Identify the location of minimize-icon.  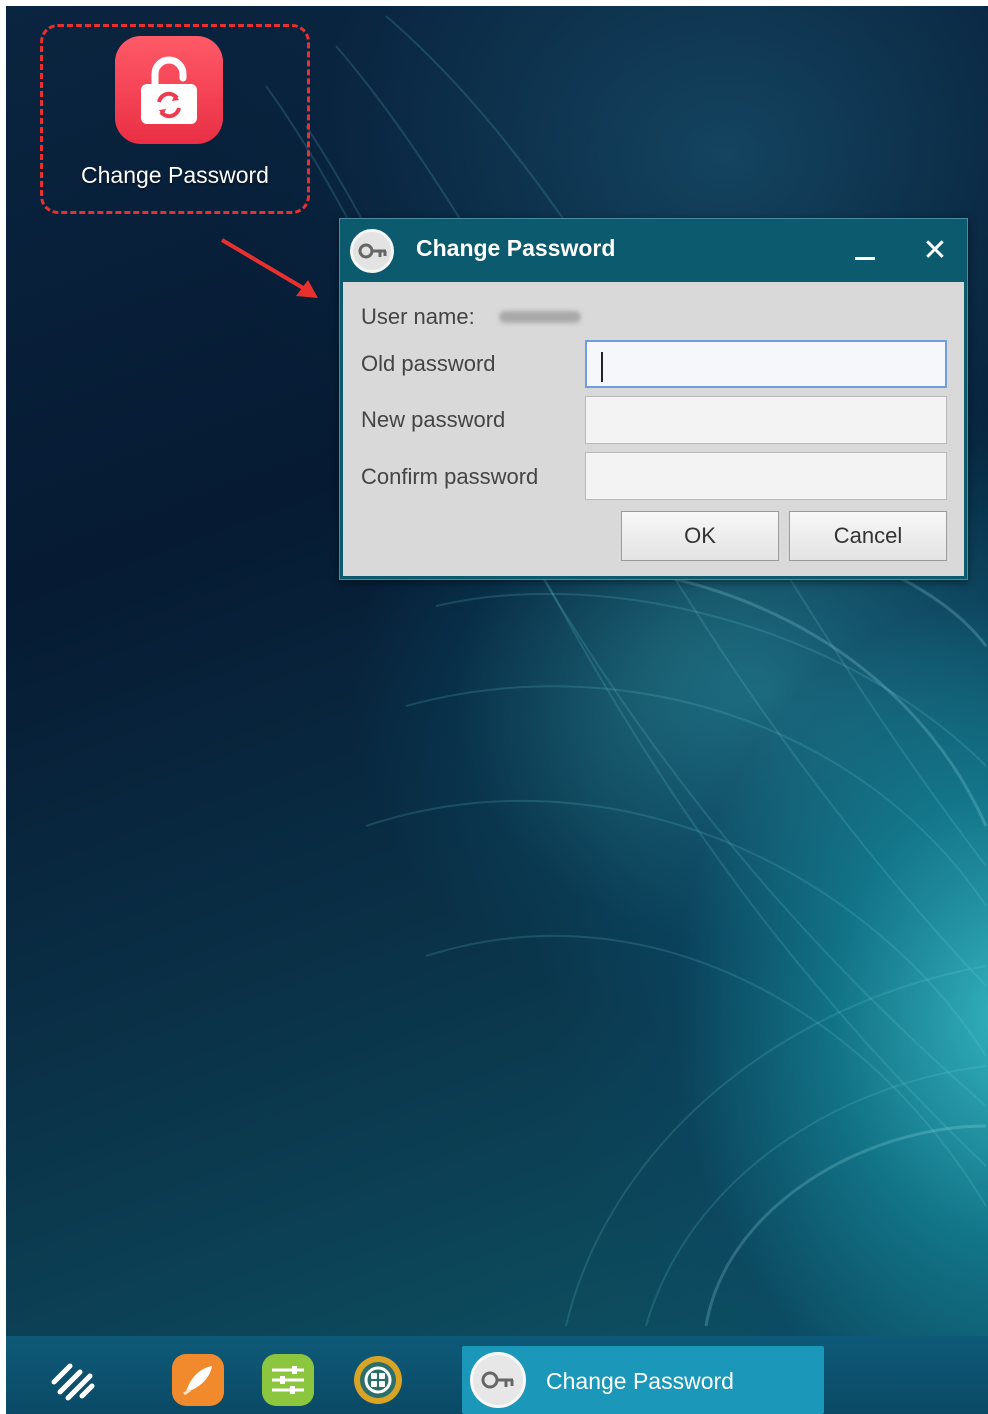
(865, 258).